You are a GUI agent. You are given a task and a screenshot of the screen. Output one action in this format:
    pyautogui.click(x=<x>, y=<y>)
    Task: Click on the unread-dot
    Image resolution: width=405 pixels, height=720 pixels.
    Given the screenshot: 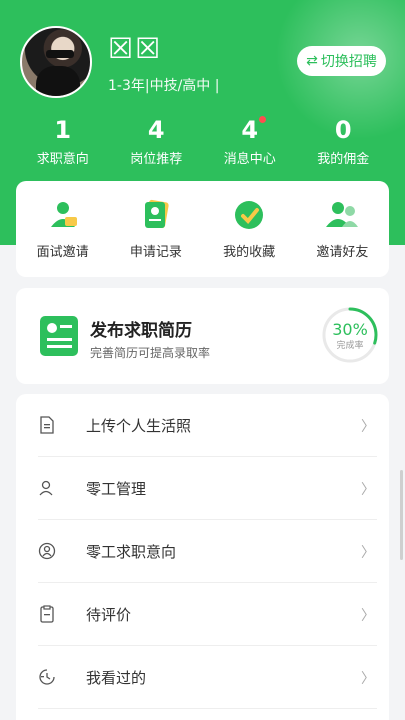 What is the action you would take?
    pyautogui.click(x=262, y=119)
    